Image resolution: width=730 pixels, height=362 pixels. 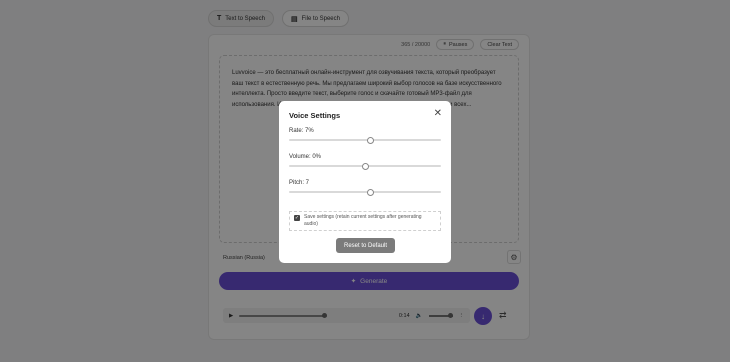 What do you see at coordinates (365, 140) in the screenshot?
I see `rate-slider` at bounding box center [365, 140].